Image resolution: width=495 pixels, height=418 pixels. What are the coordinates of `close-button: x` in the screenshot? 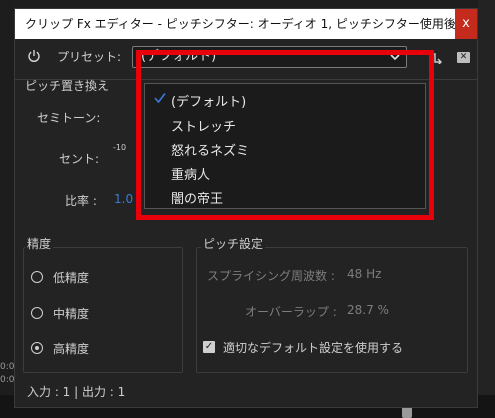 It's located at (466, 24).